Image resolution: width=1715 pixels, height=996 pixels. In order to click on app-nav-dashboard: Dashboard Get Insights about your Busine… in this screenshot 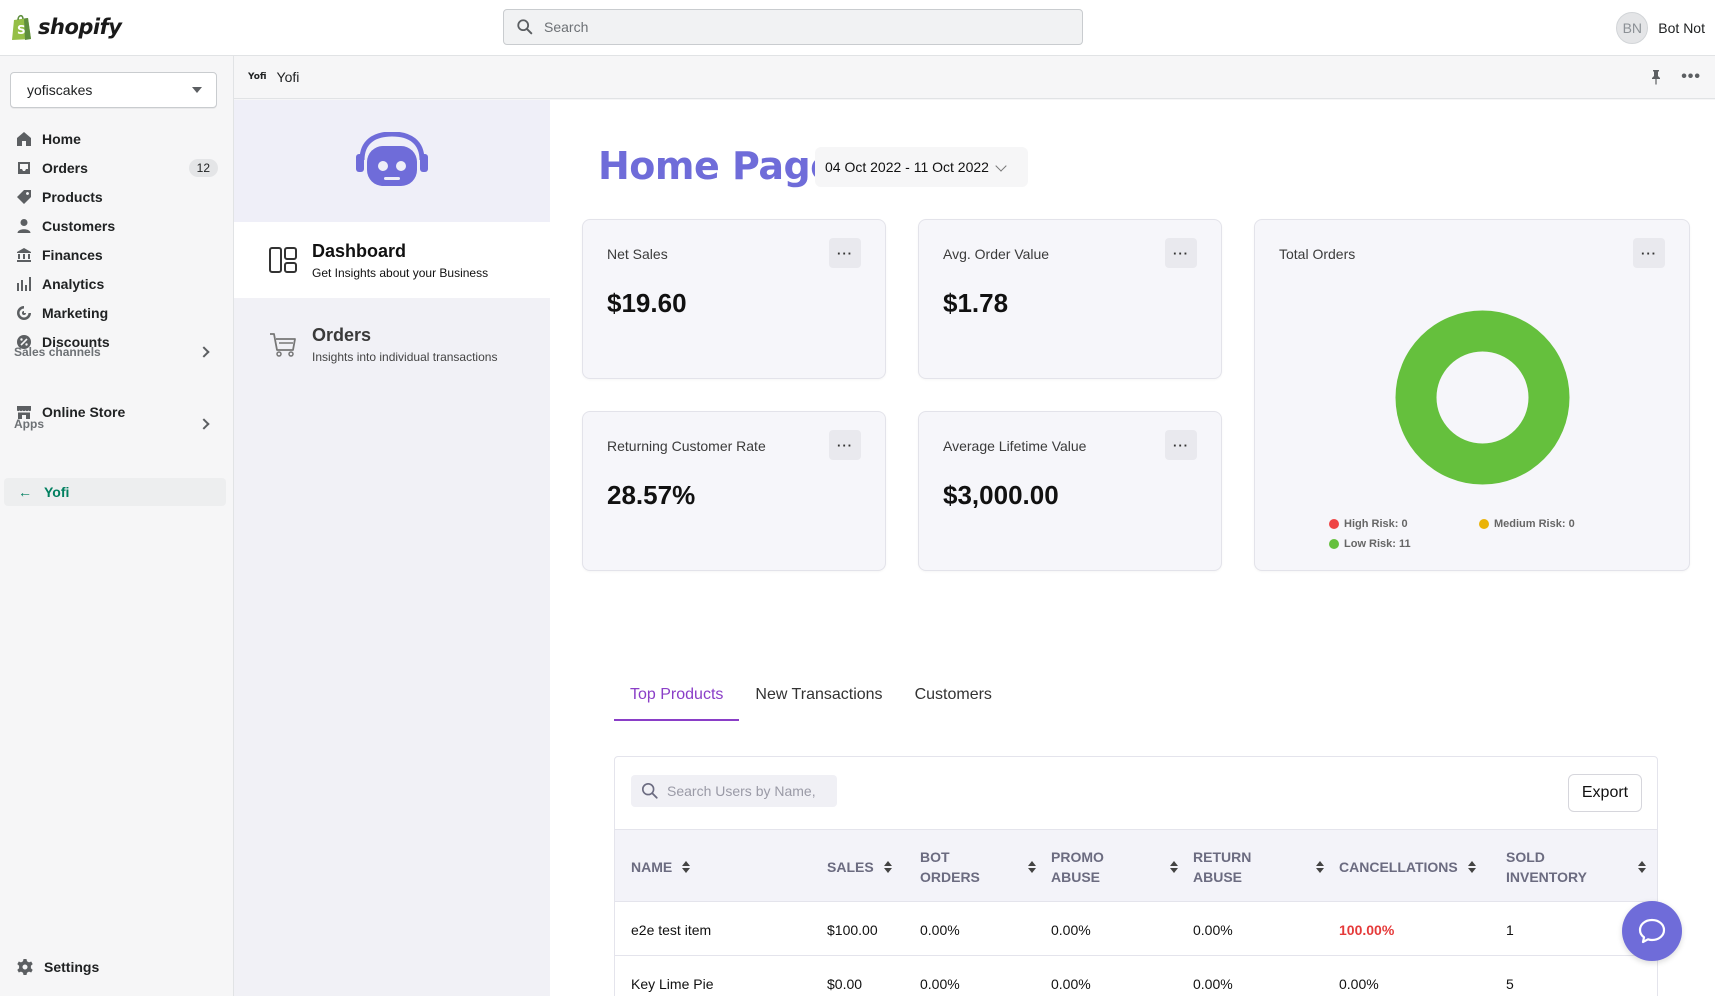, I will do `click(392, 260)`.